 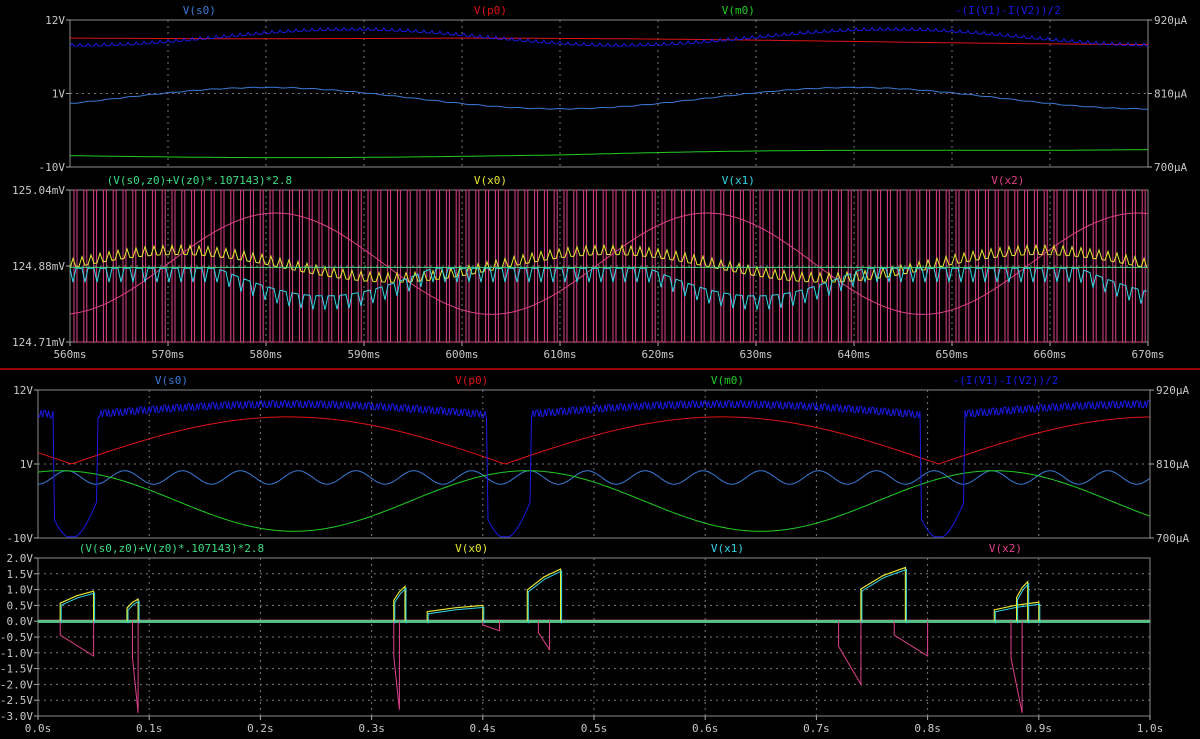 I want to click on x-tick-label: 580ms, so click(x=265, y=354).